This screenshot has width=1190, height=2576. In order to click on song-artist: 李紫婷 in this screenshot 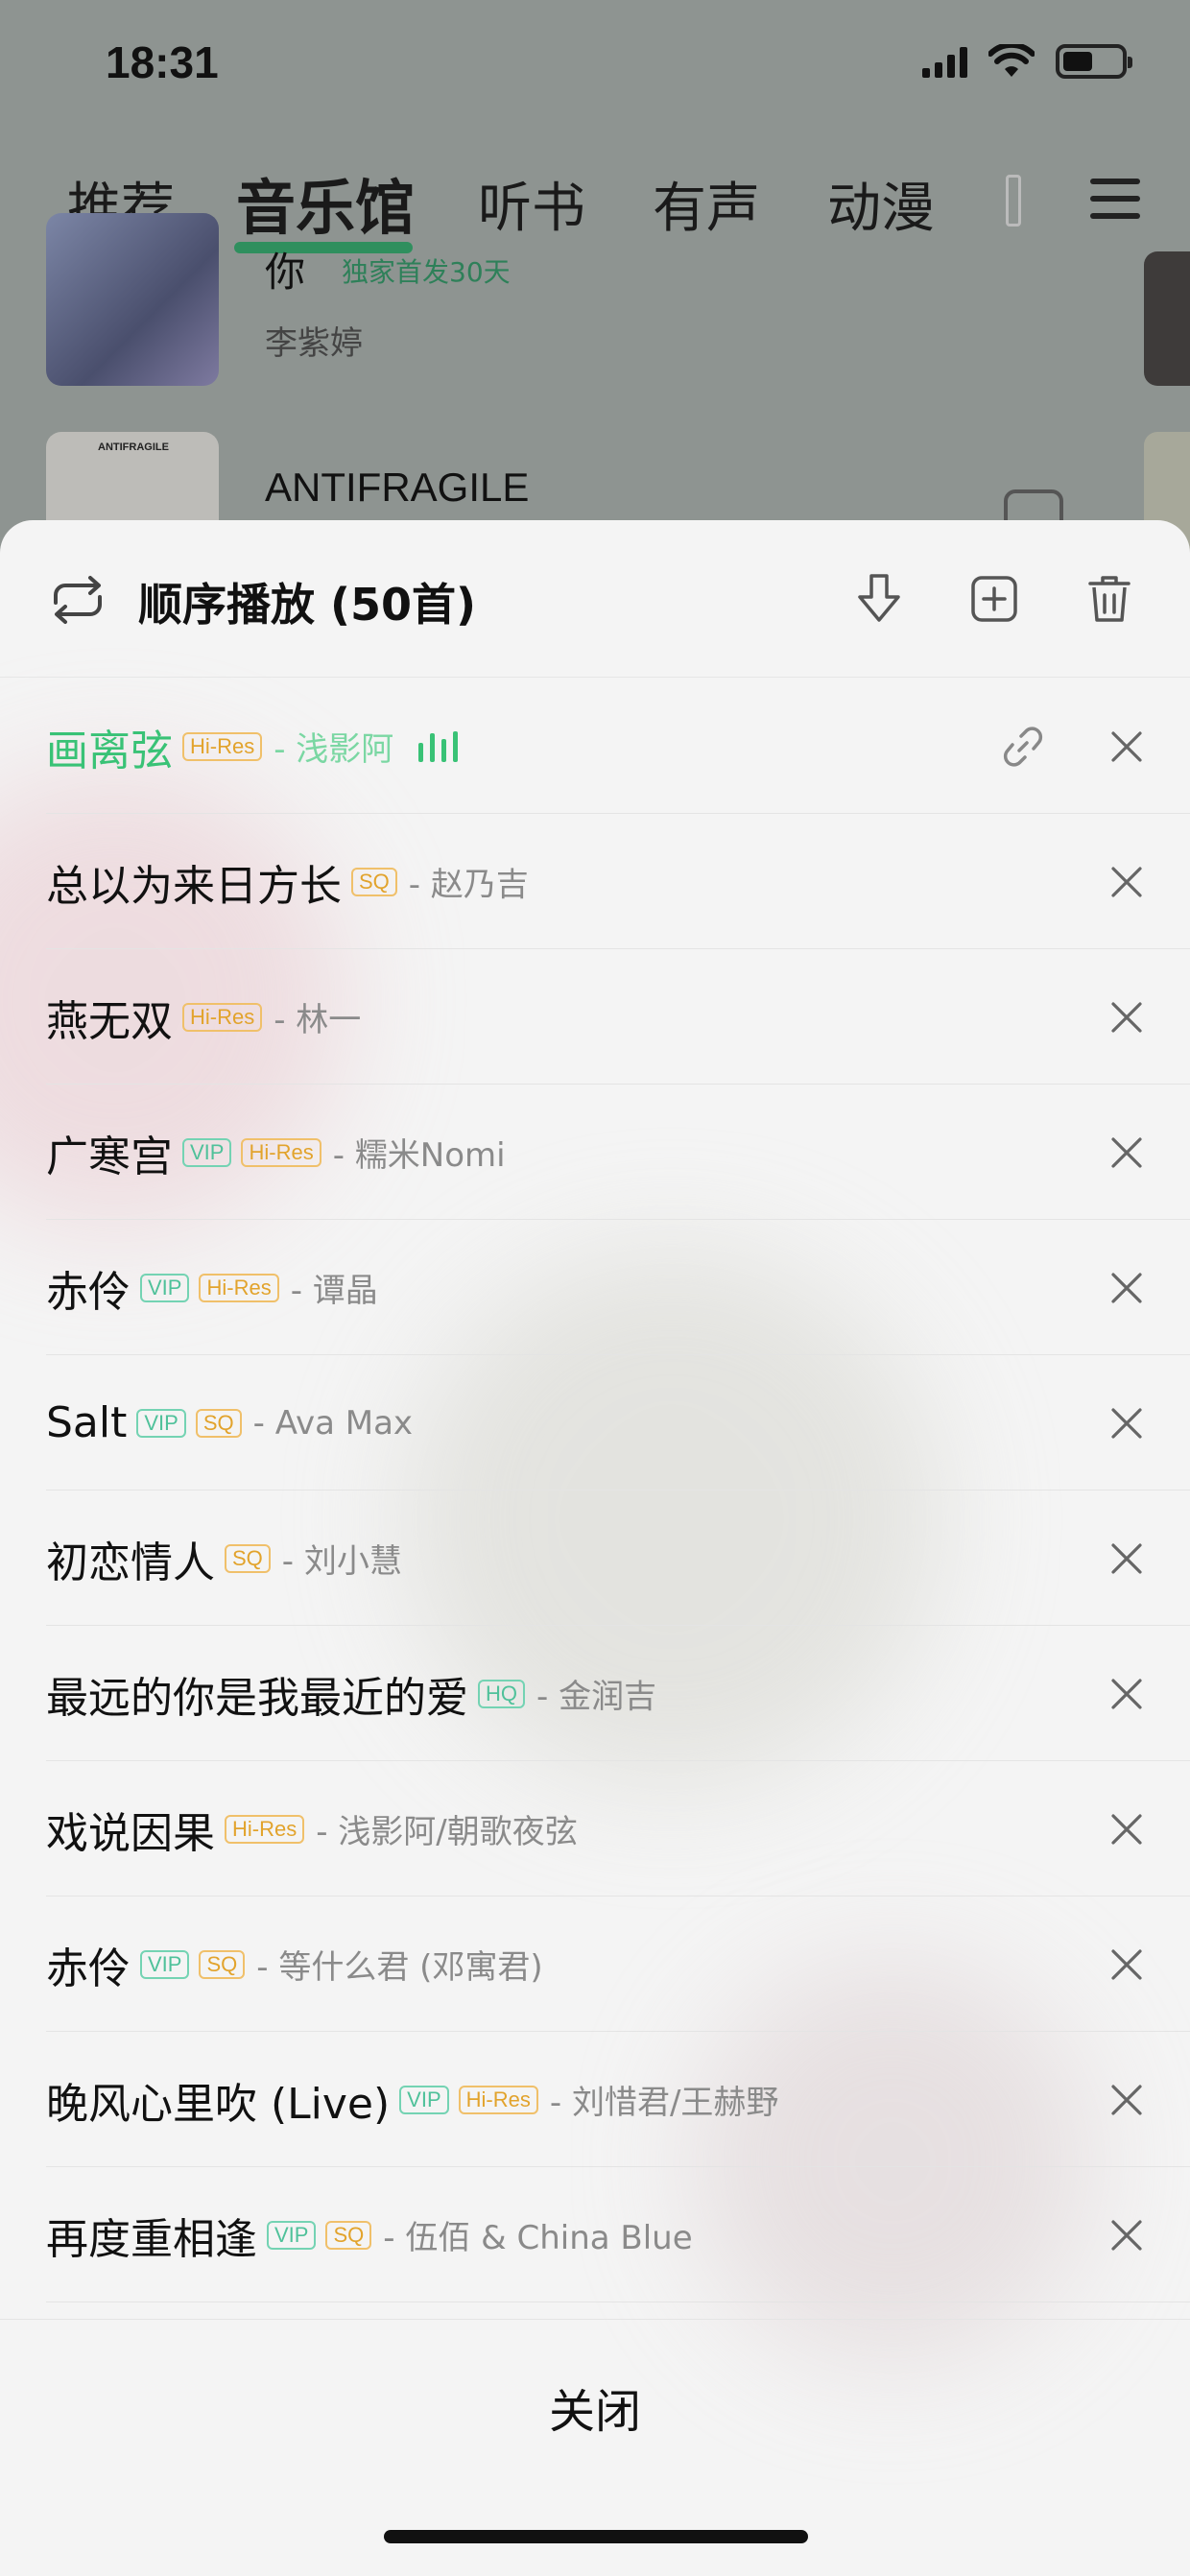, I will do `click(314, 343)`.